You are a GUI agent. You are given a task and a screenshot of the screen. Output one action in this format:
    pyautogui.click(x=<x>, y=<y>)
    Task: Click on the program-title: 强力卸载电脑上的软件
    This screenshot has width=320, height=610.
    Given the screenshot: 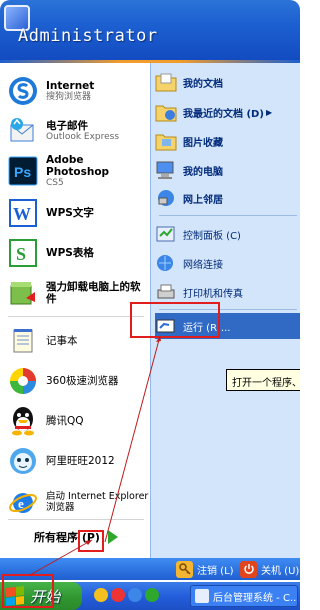 What is the action you would take?
    pyautogui.click(x=93, y=292)
    